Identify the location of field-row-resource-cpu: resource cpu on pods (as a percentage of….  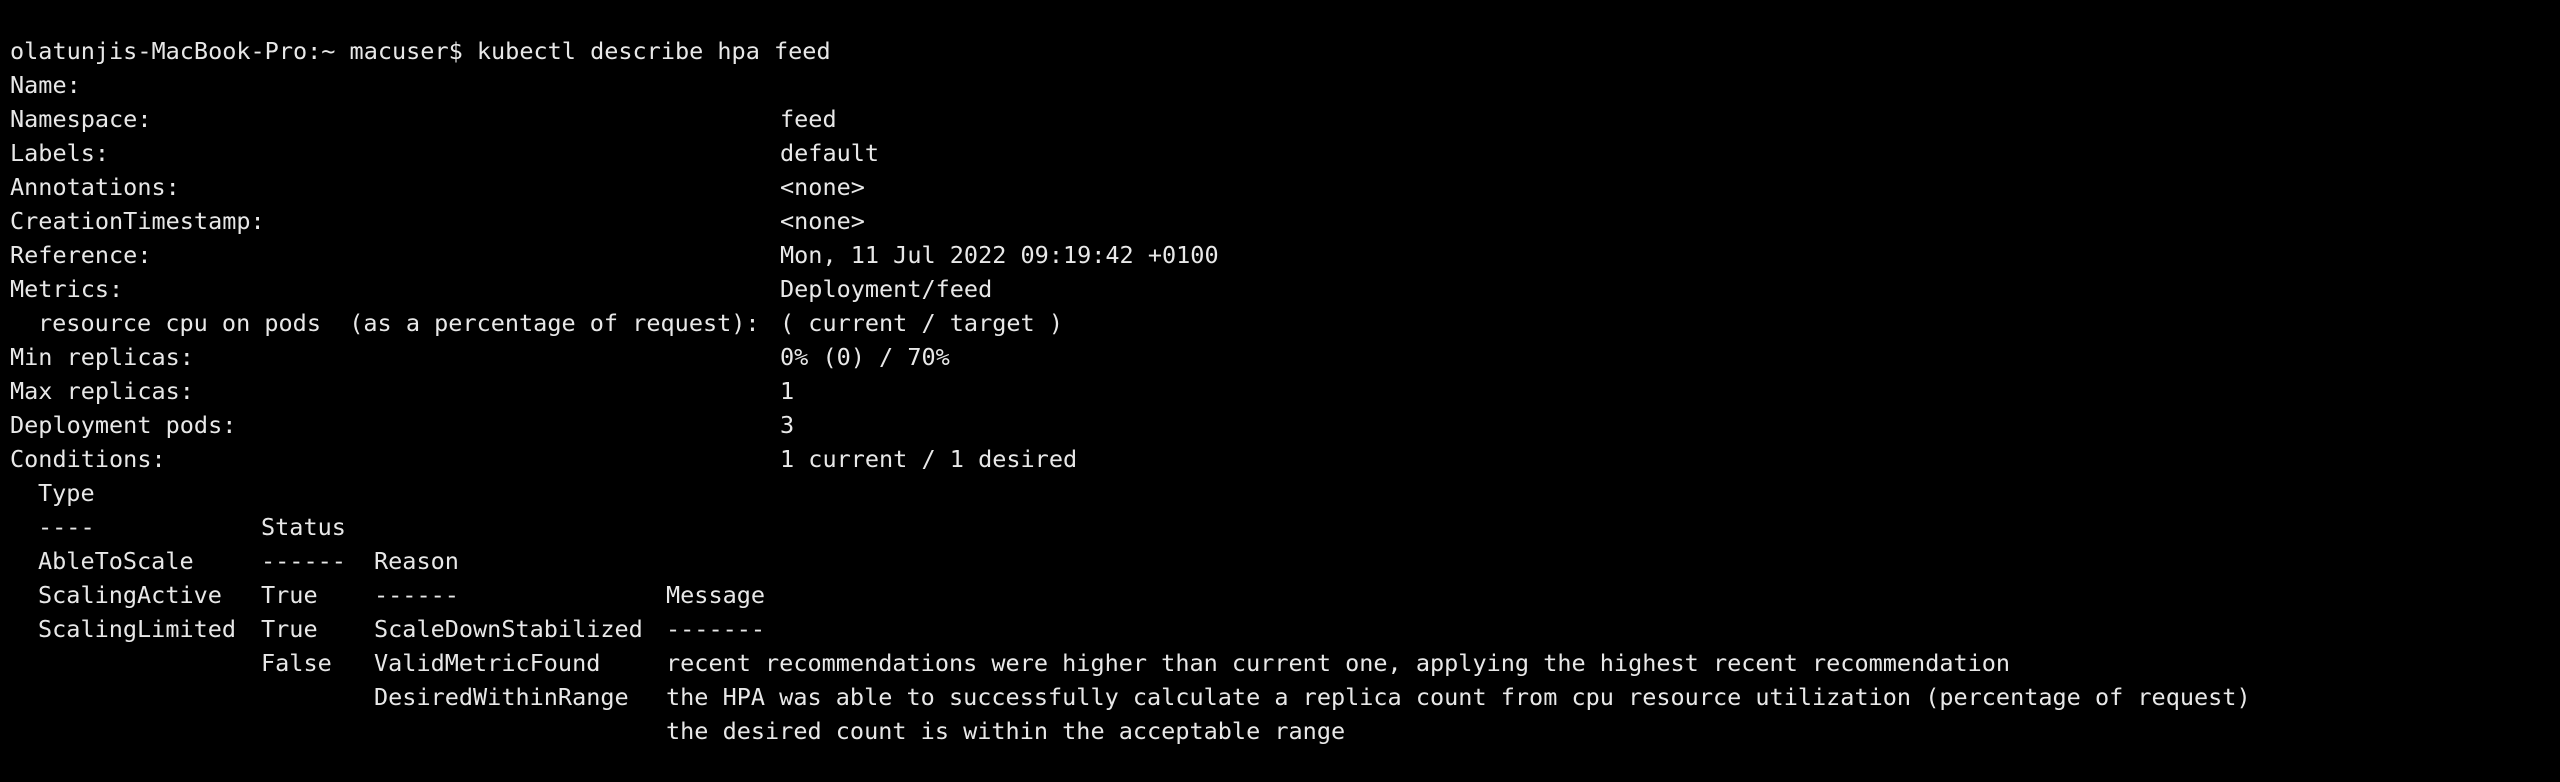
(1280, 321).